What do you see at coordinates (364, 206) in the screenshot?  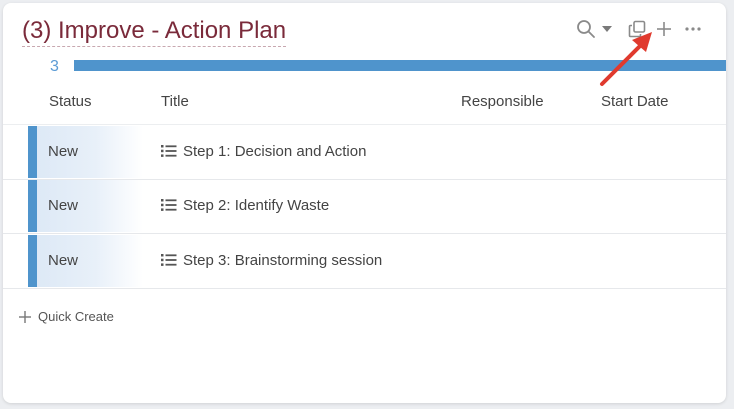 I see `table-row: New Step 2: Identify Waste` at bounding box center [364, 206].